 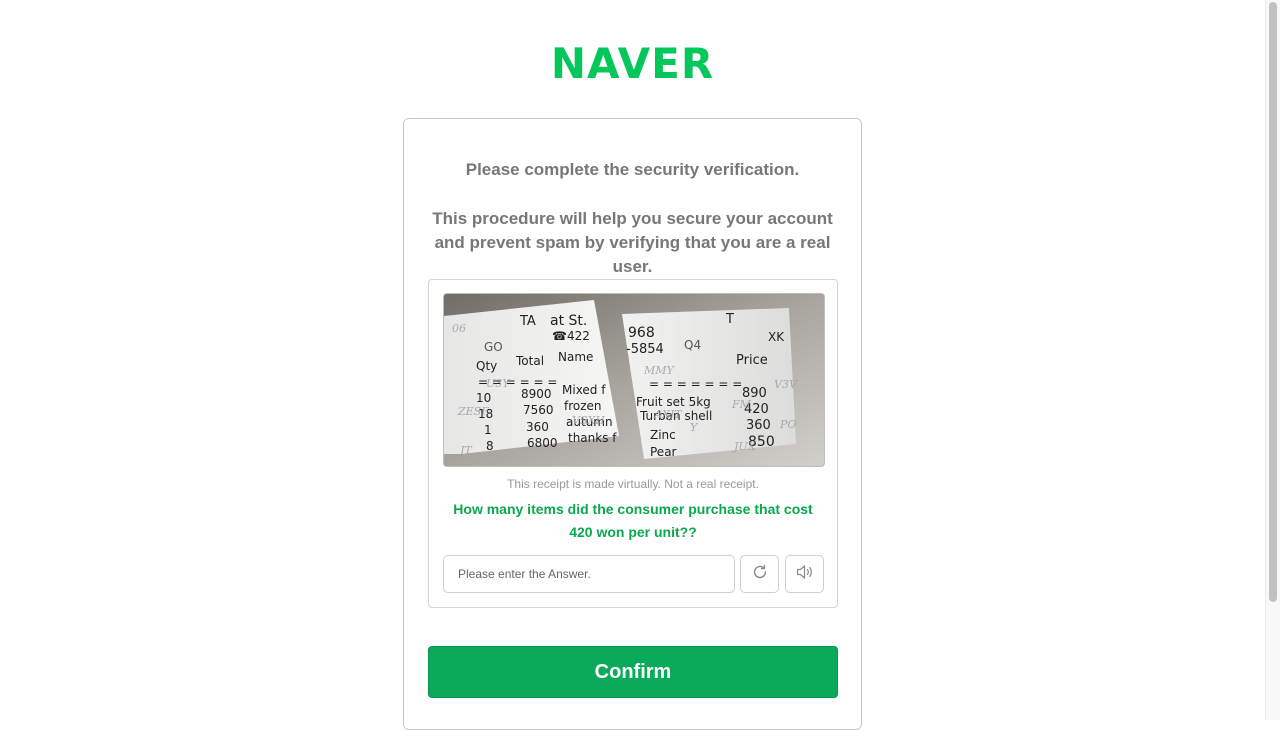 What do you see at coordinates (668, 414) in the screenshot?
I see `svg-text: AXJT` at bounding box center [668, 414].